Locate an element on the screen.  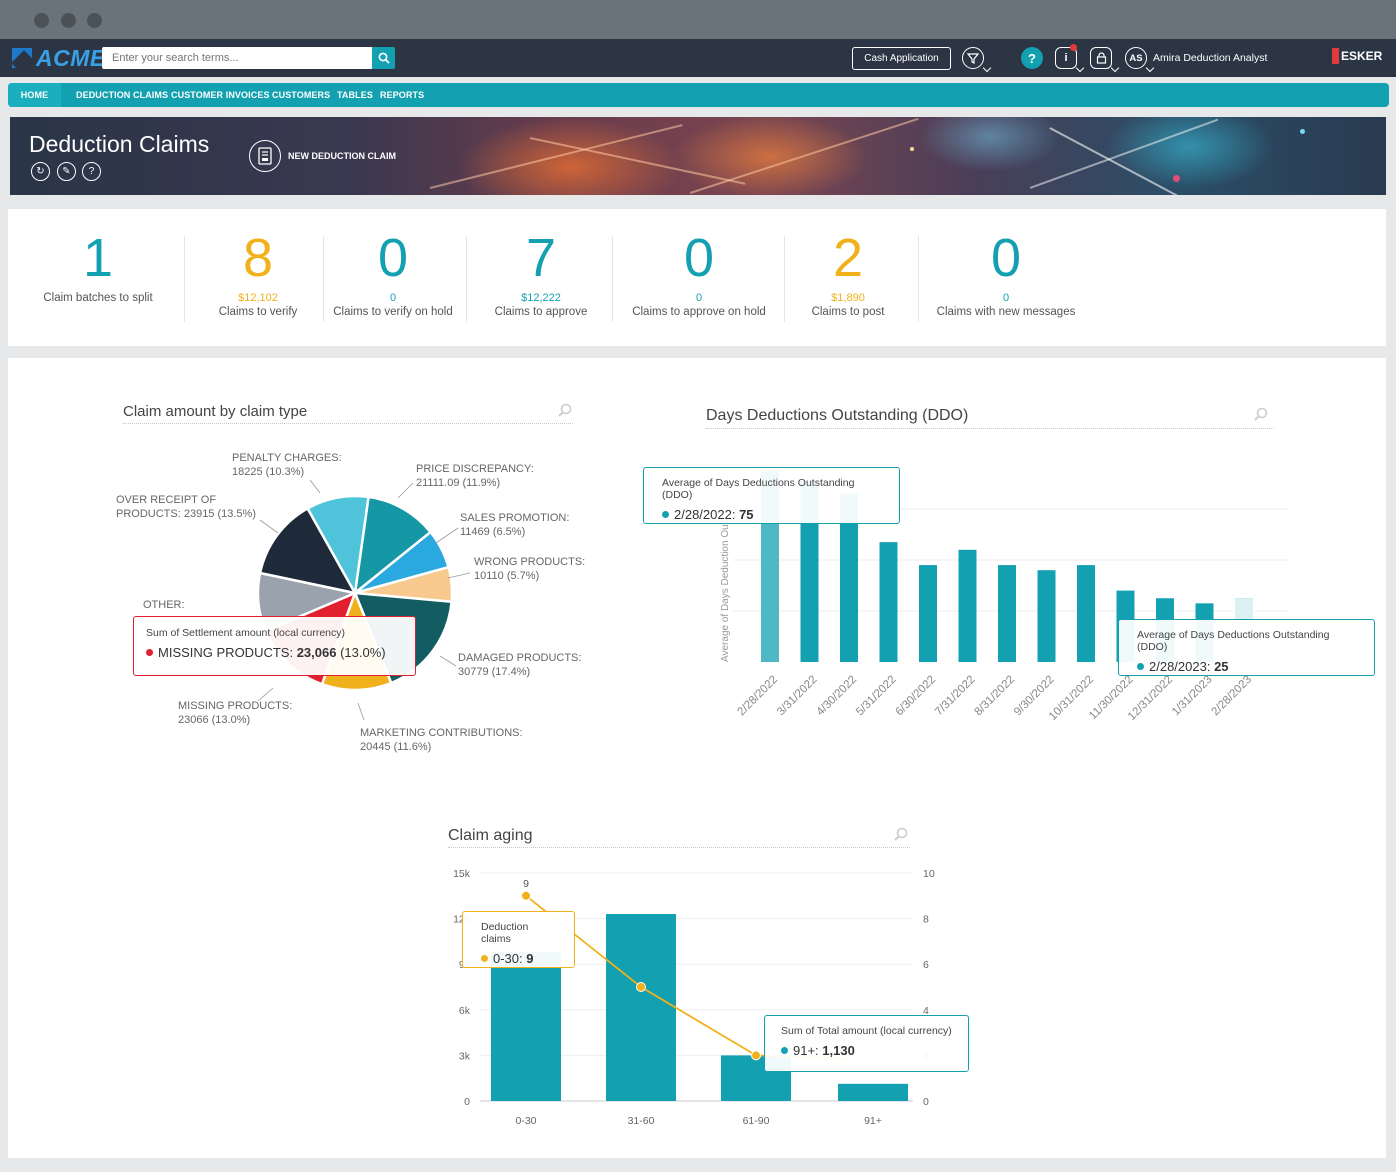
aging-left-tick: 3k is located at coordinates (465, 1056).